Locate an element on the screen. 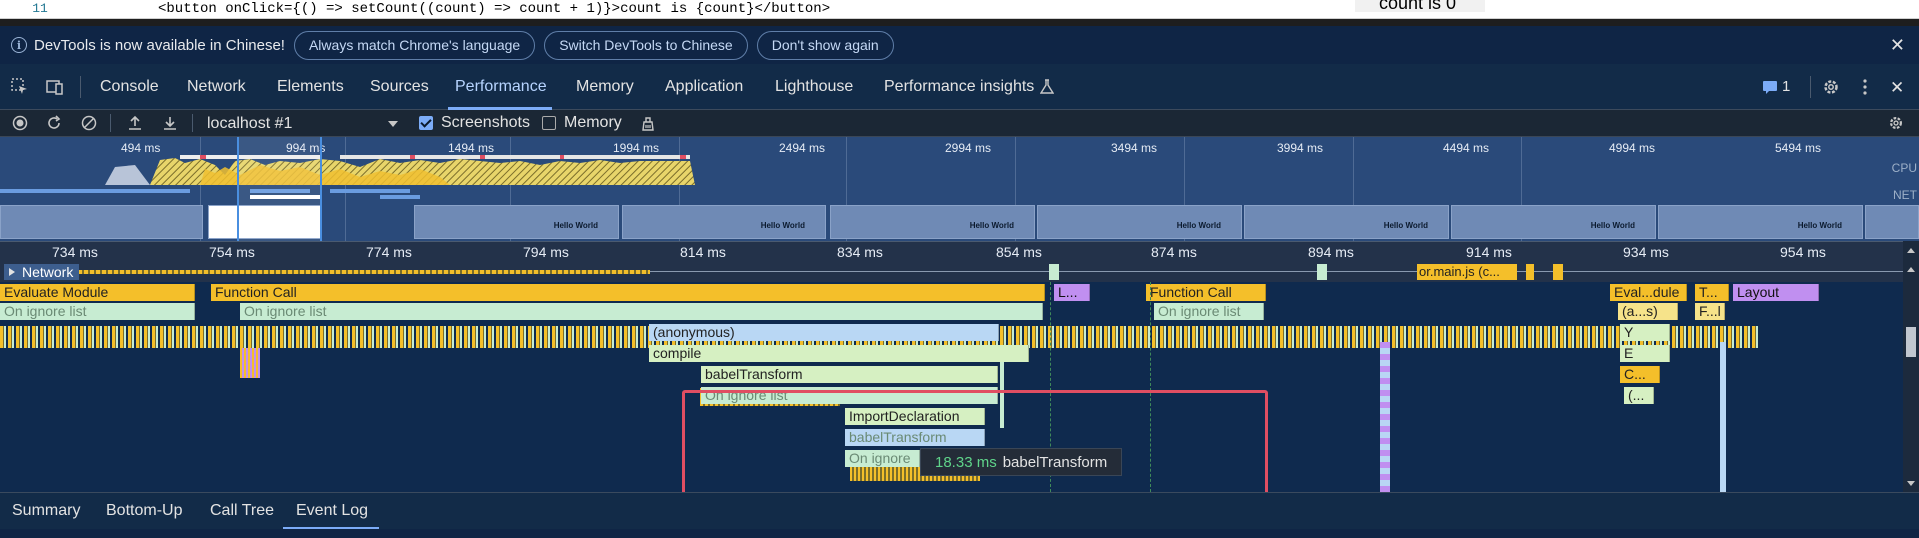 This screenshot has width=1919, height=538. gear-icon is located at coordinates (1831, 87).